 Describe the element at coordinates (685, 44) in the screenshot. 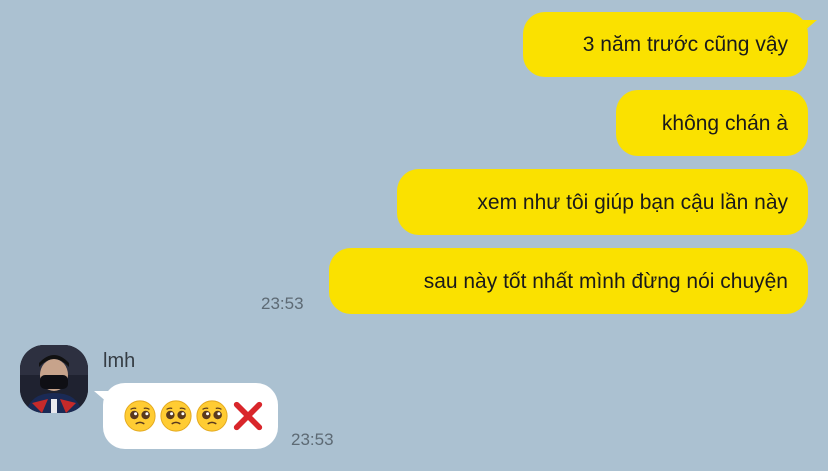

I see `message-text: 3 năm trước cũng vậy` at that location.